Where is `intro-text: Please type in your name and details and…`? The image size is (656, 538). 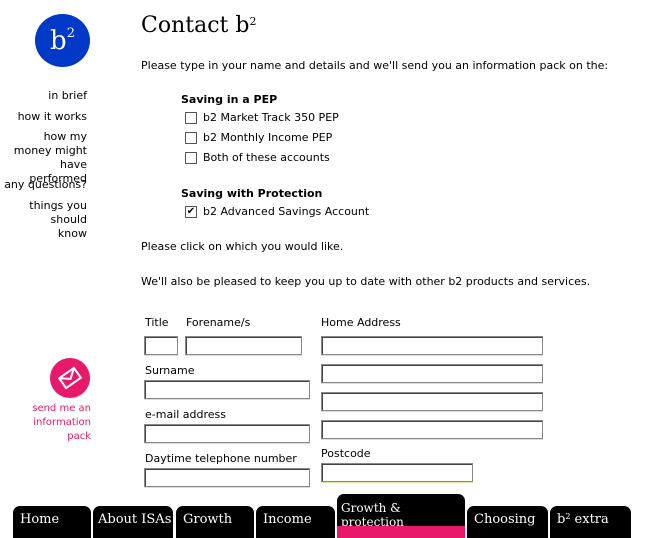
intro-text: Please type in your name and details and… is located at coordinates (375, 65).